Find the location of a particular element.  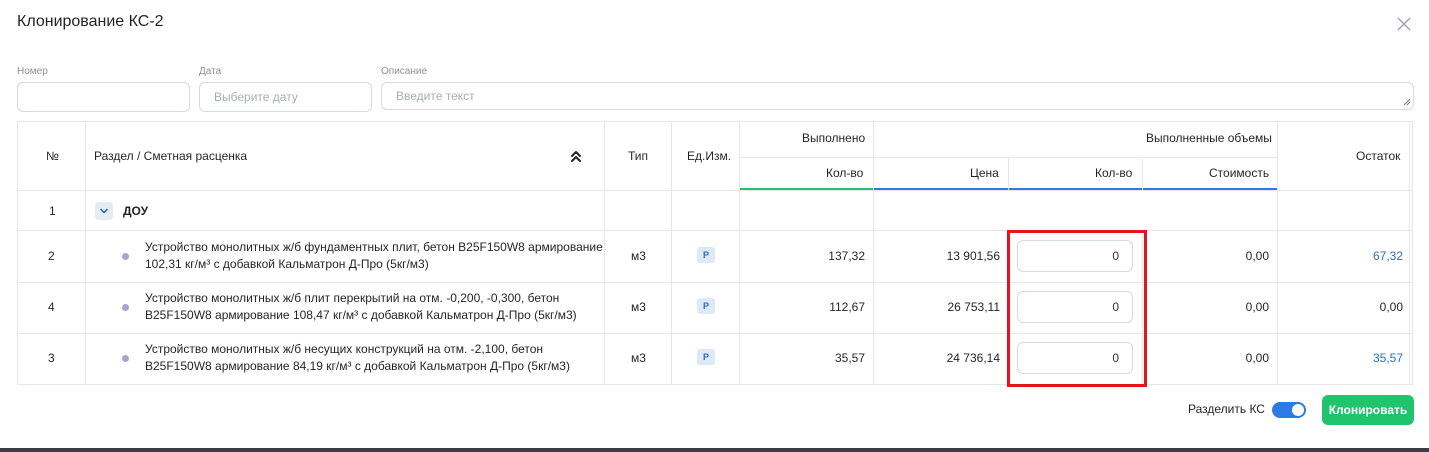

resize-grip-icon is located at coordinates (1407, 102).